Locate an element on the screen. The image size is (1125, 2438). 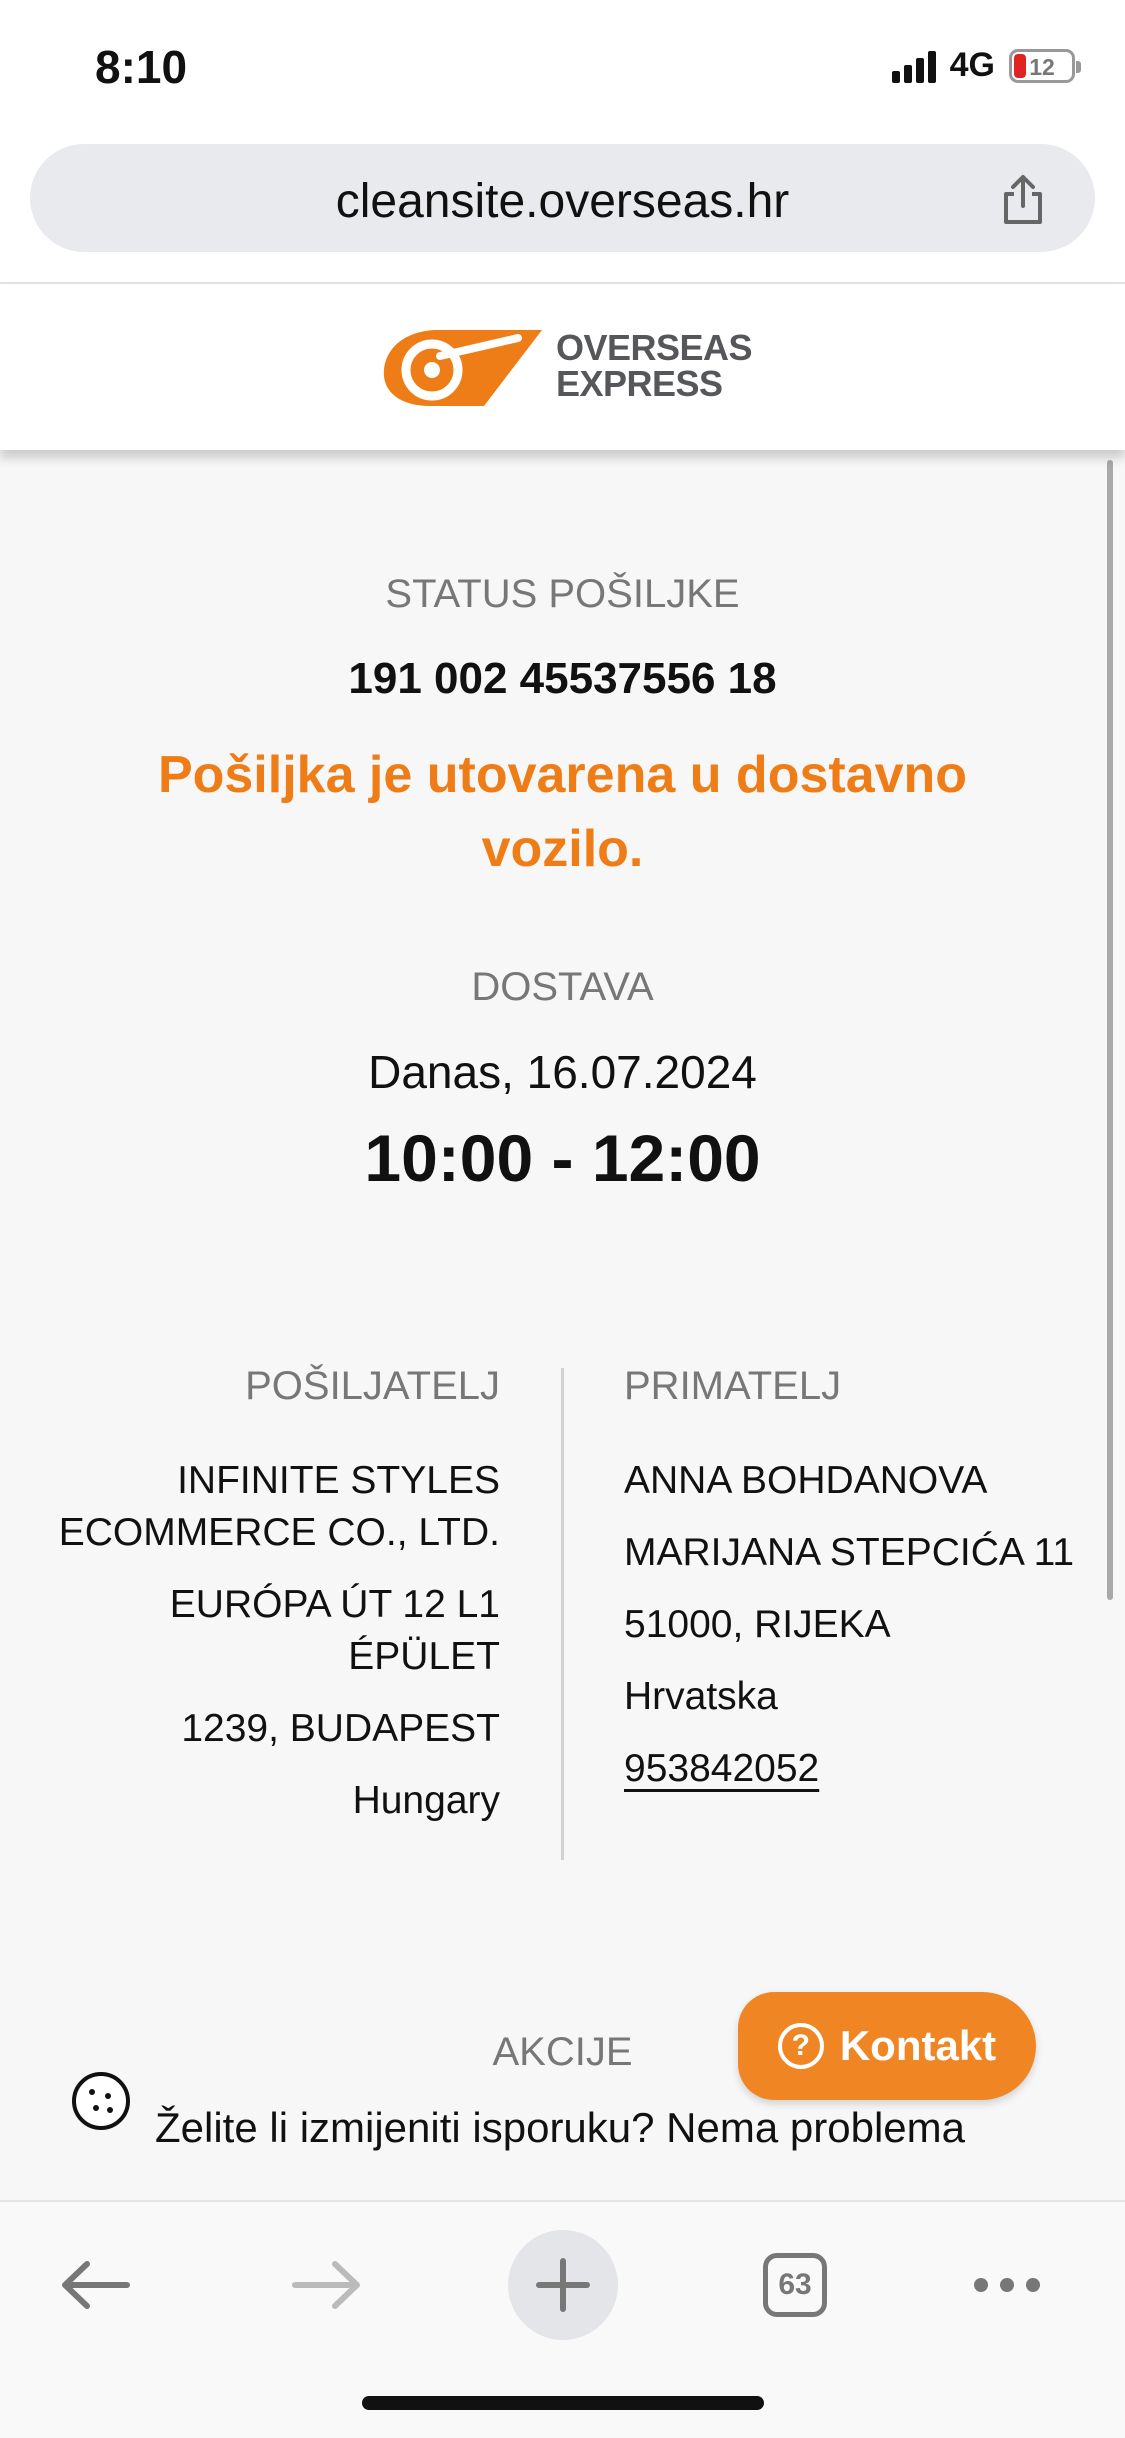
signal-icon is located at coordinates (913, 66).